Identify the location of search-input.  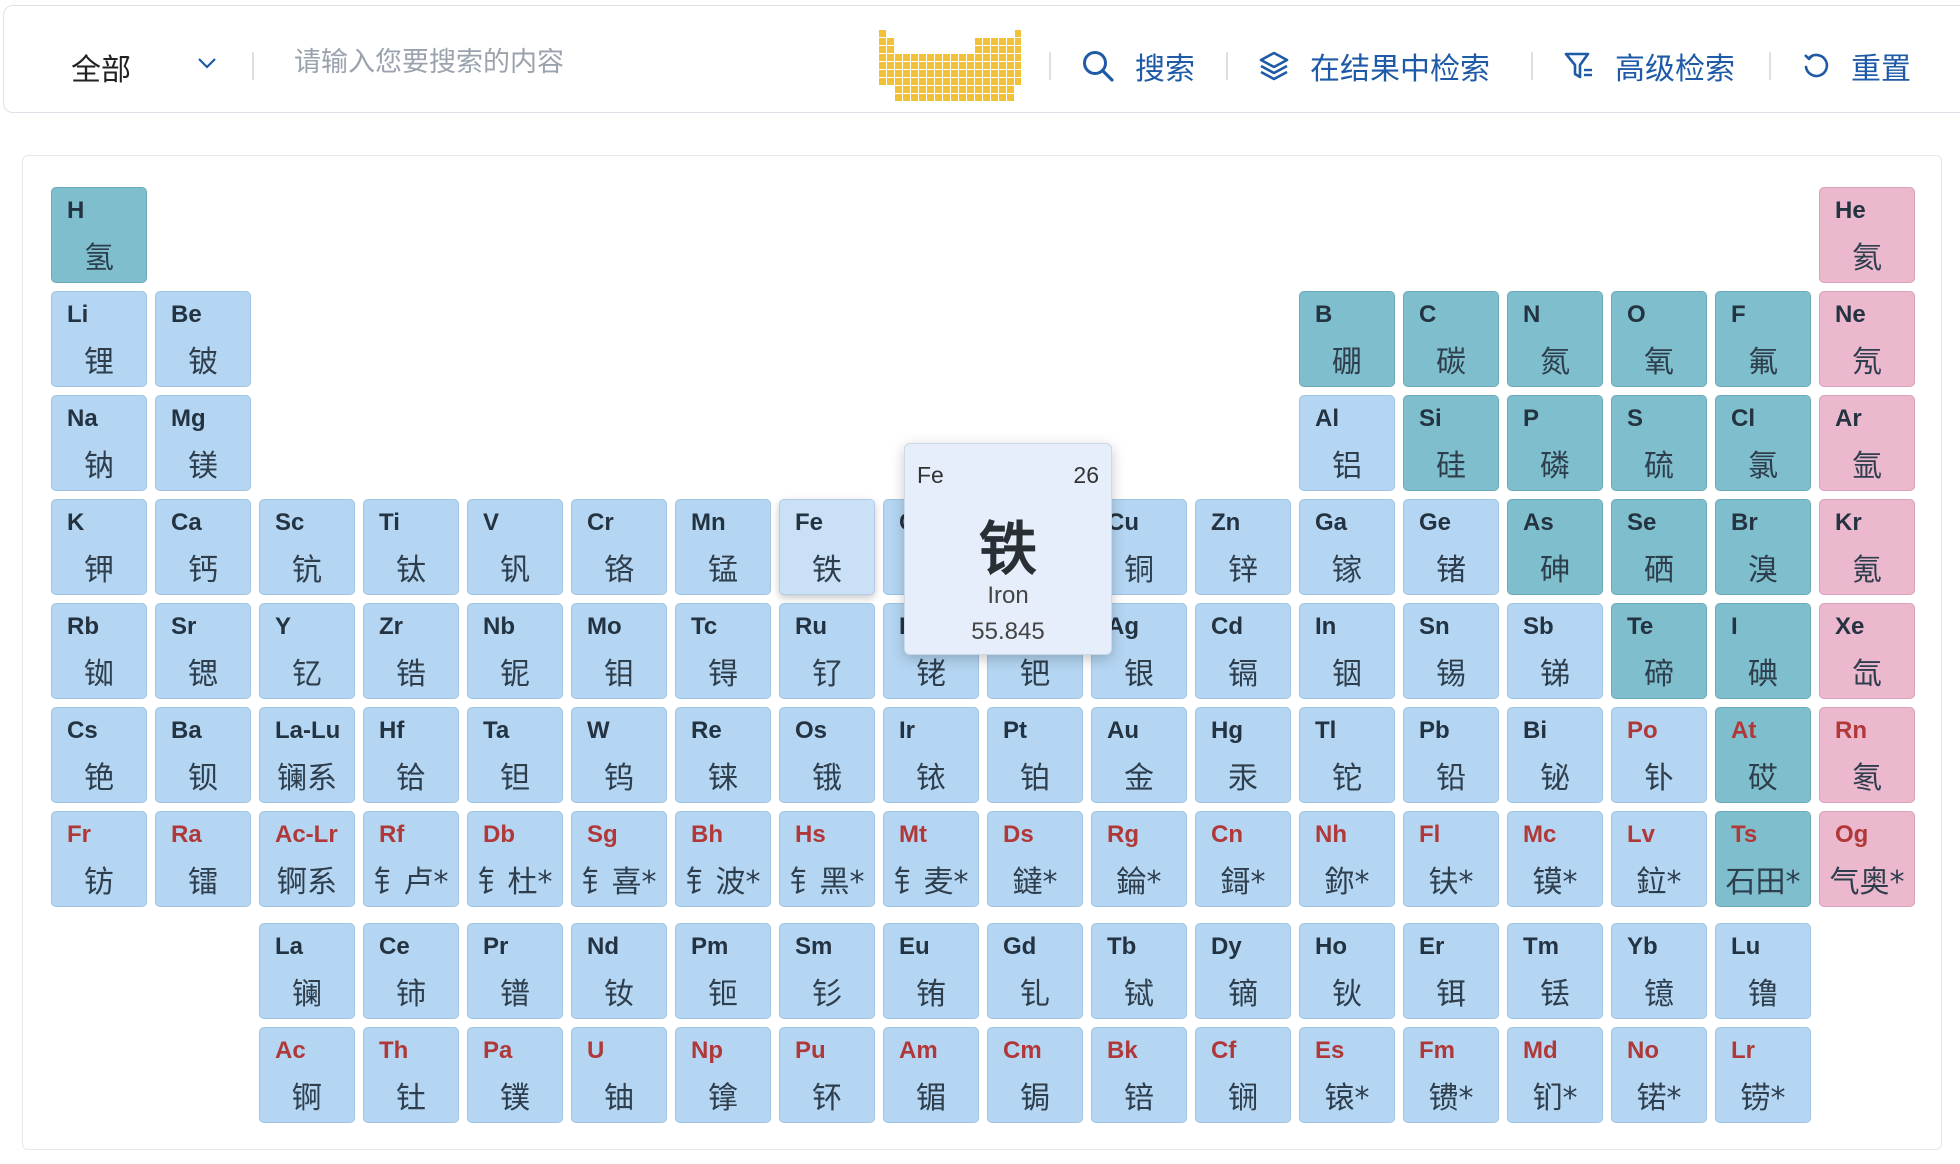
(574, 62).